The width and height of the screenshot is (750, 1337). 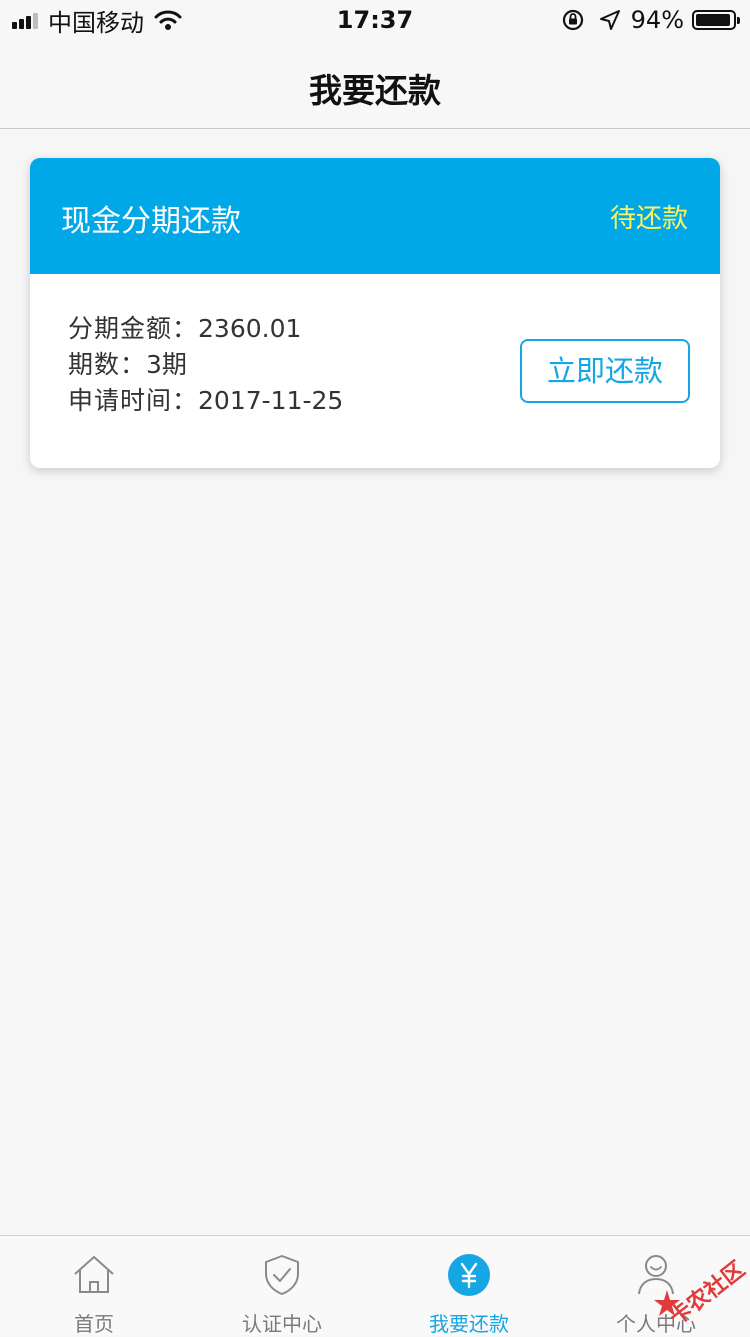 What do you see at coordinates (375, 216) in the screenshot?
I see `card-header: 现金分期还款 待还款` at bounding box center [375, 216].